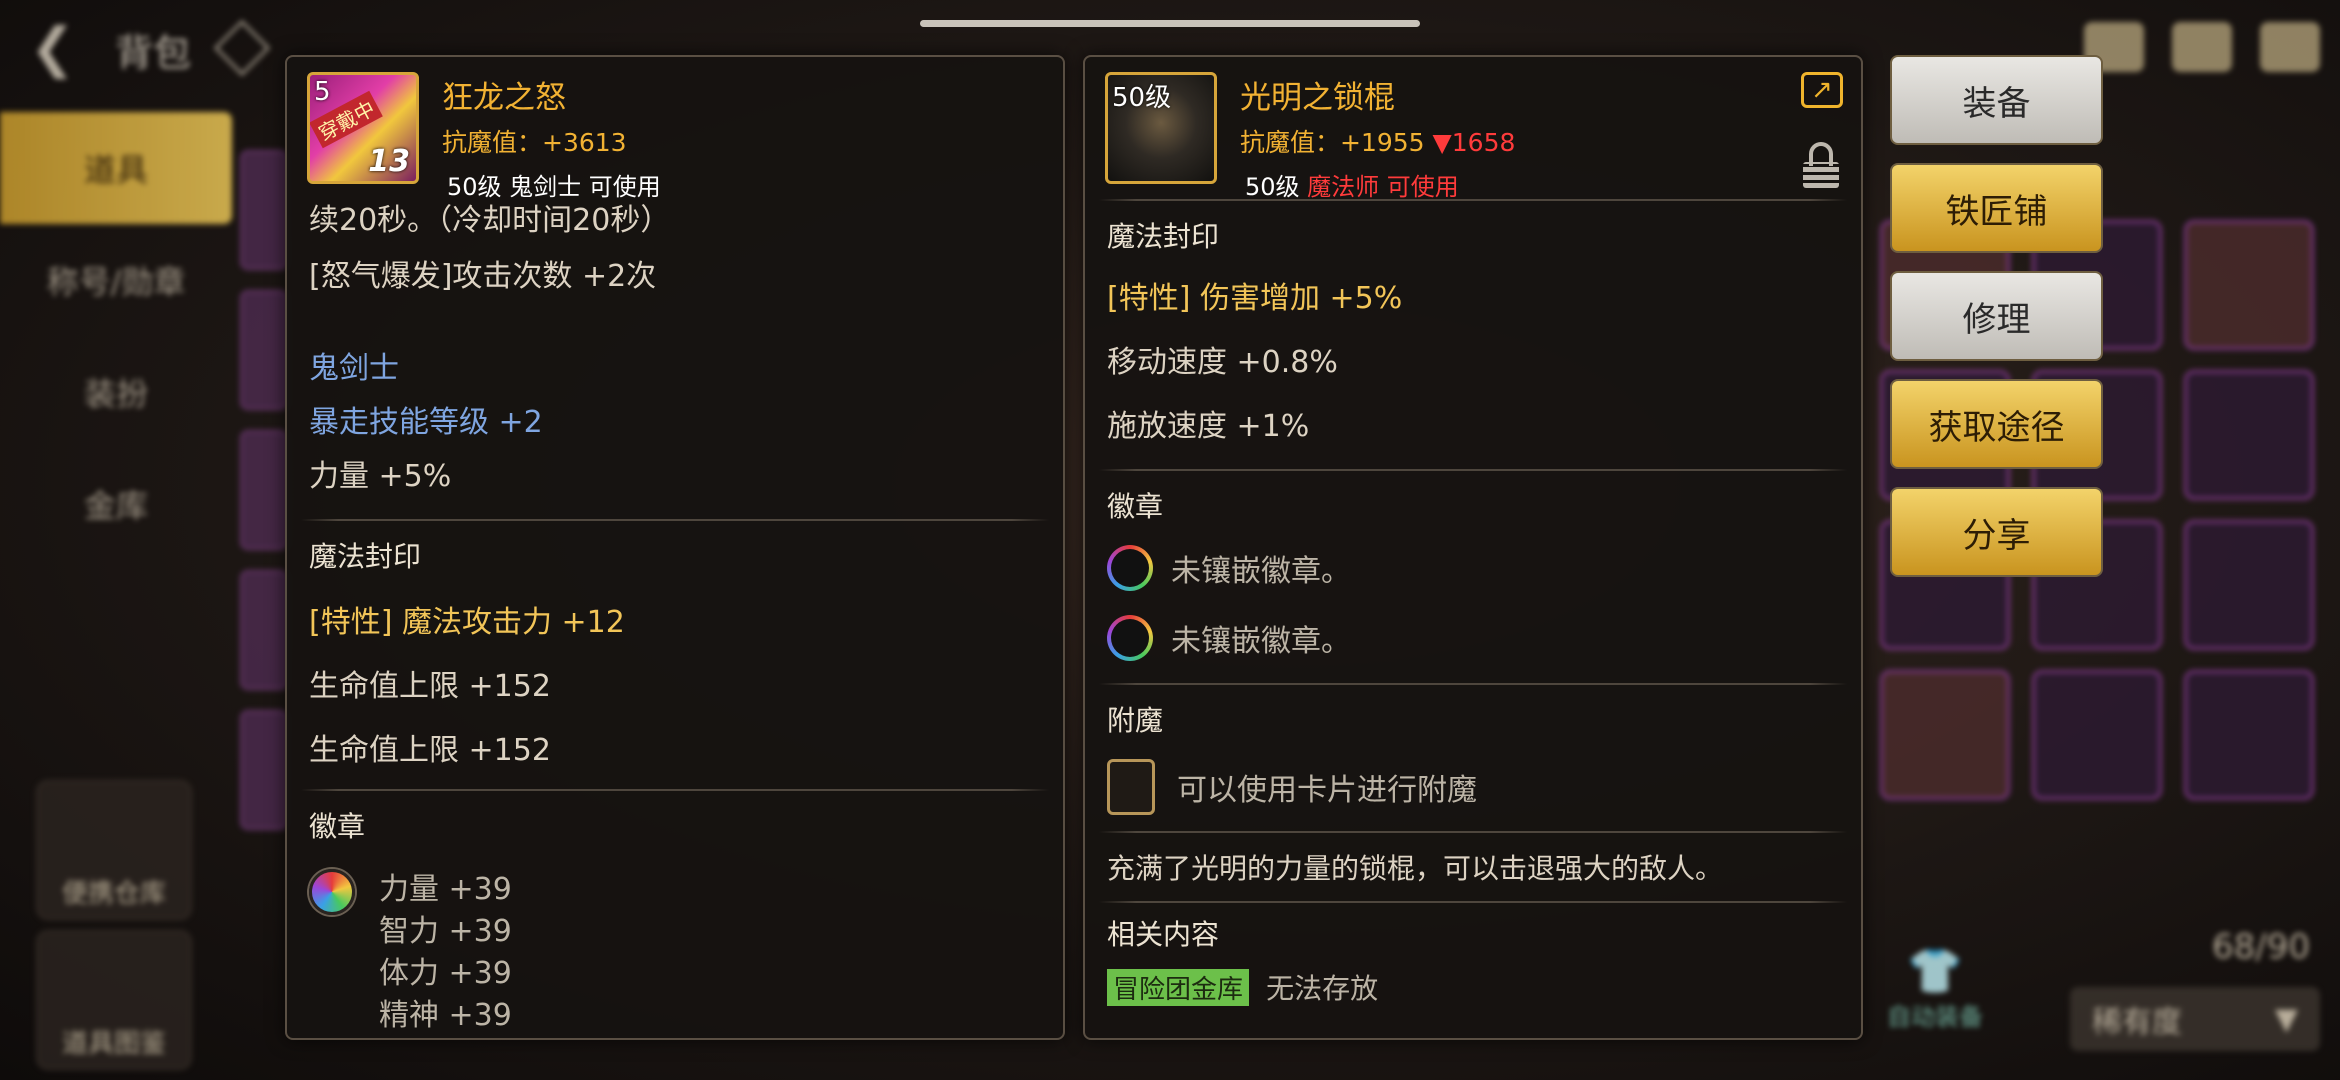  I want to click on emblem-section: 徽章 未镶嵌徽章。 未镶嵌徽章。, so click(1473, 566).